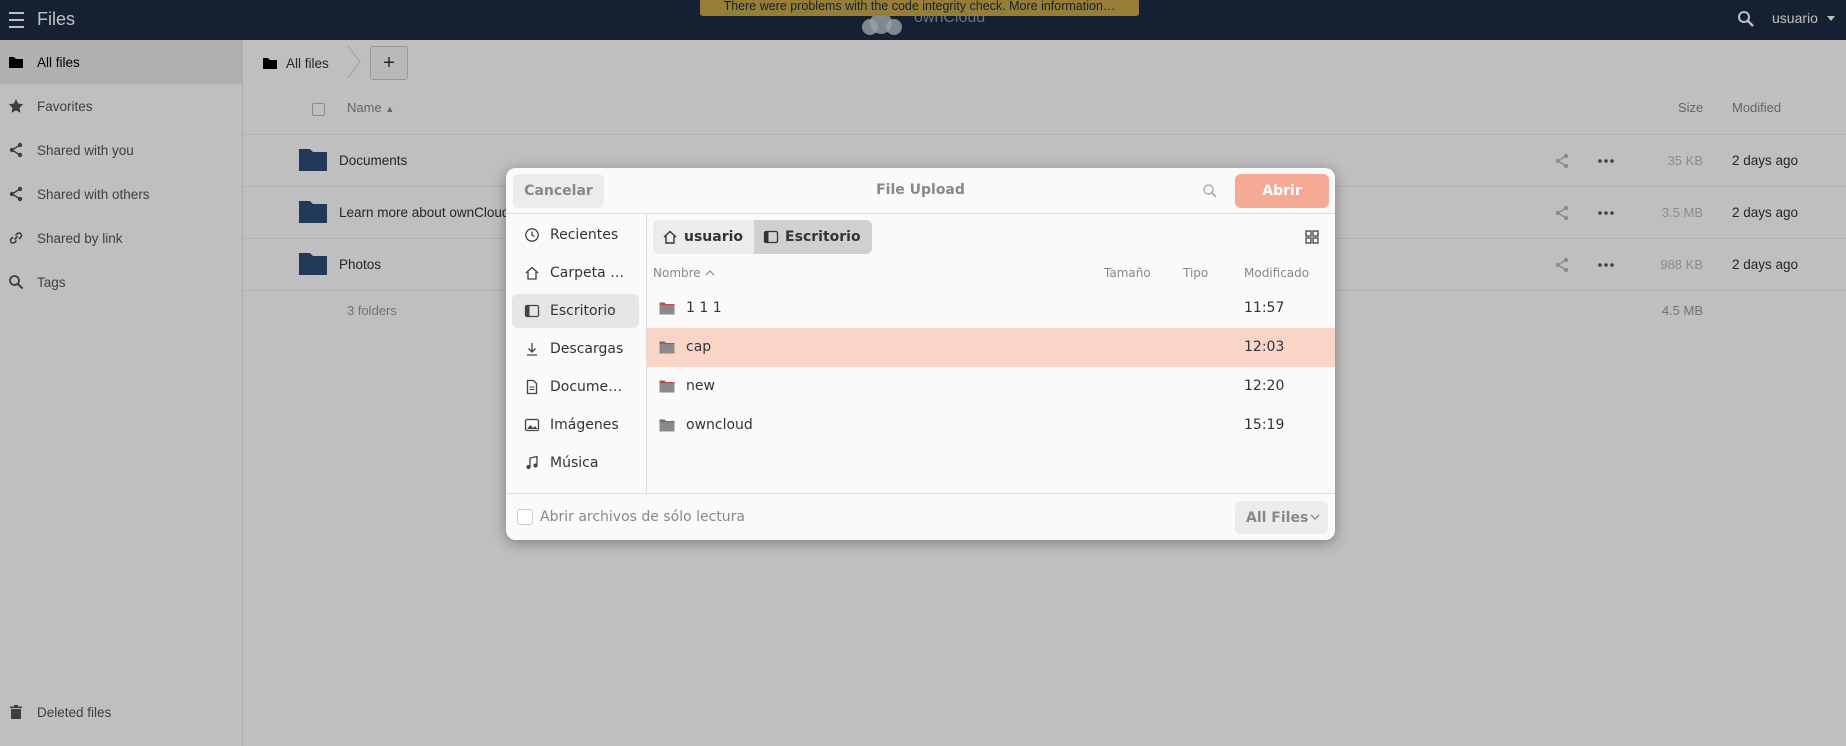 The width and height of the screenshot is (1846, 746). I want to click on file-modified: 12:20, so click(1264, 386).